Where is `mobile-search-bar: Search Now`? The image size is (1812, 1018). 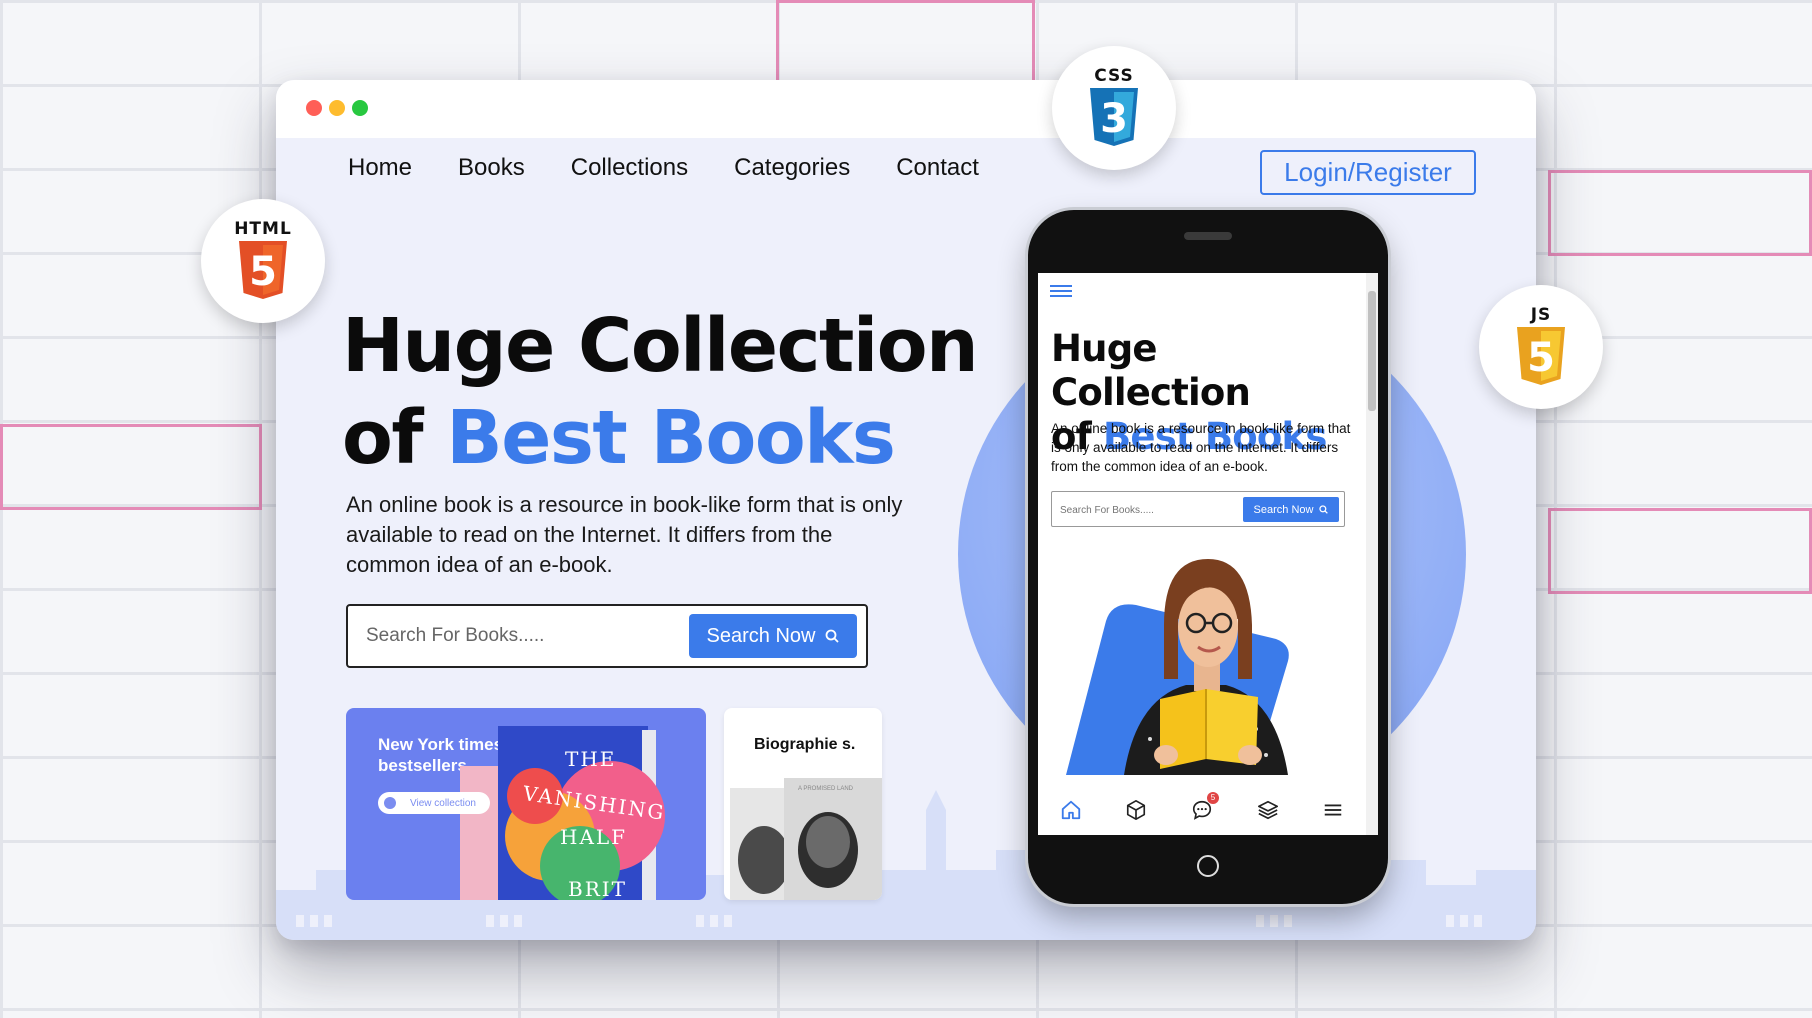 mobile-search-bar: Search Now is located at coordinates (1198, 509).